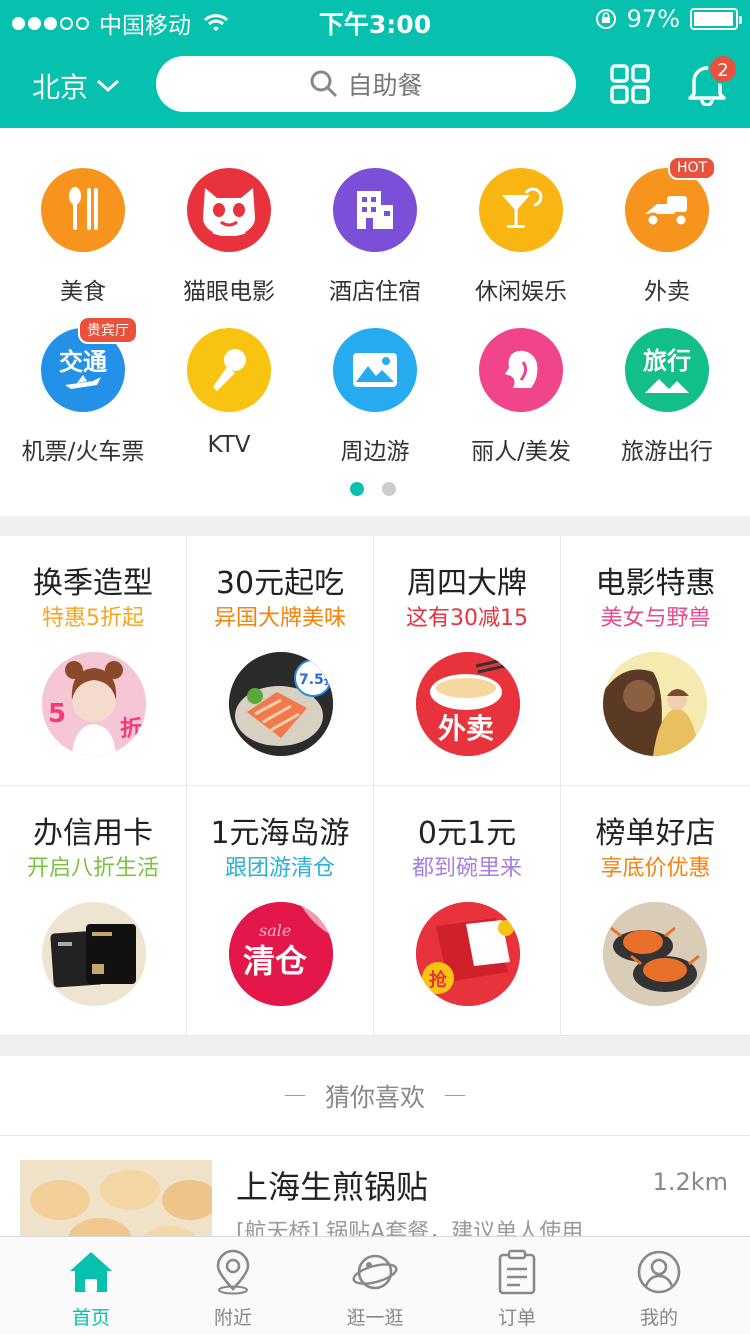  Describe the element at coordinates (467, 583) in the screenshot. I see `promo-title: 周四大牌` at that location.